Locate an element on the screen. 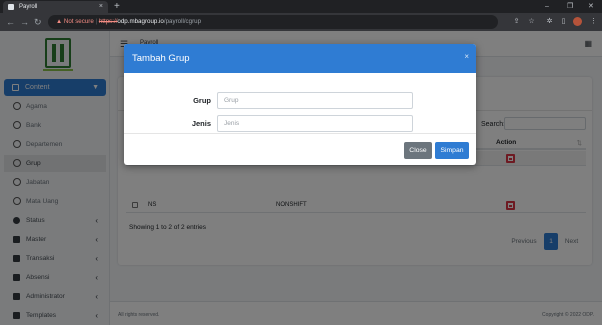 Image resolution: width=602 pixels, height=325 pixels. not-secure-label: Not secure is located at coordinates (78, 21).